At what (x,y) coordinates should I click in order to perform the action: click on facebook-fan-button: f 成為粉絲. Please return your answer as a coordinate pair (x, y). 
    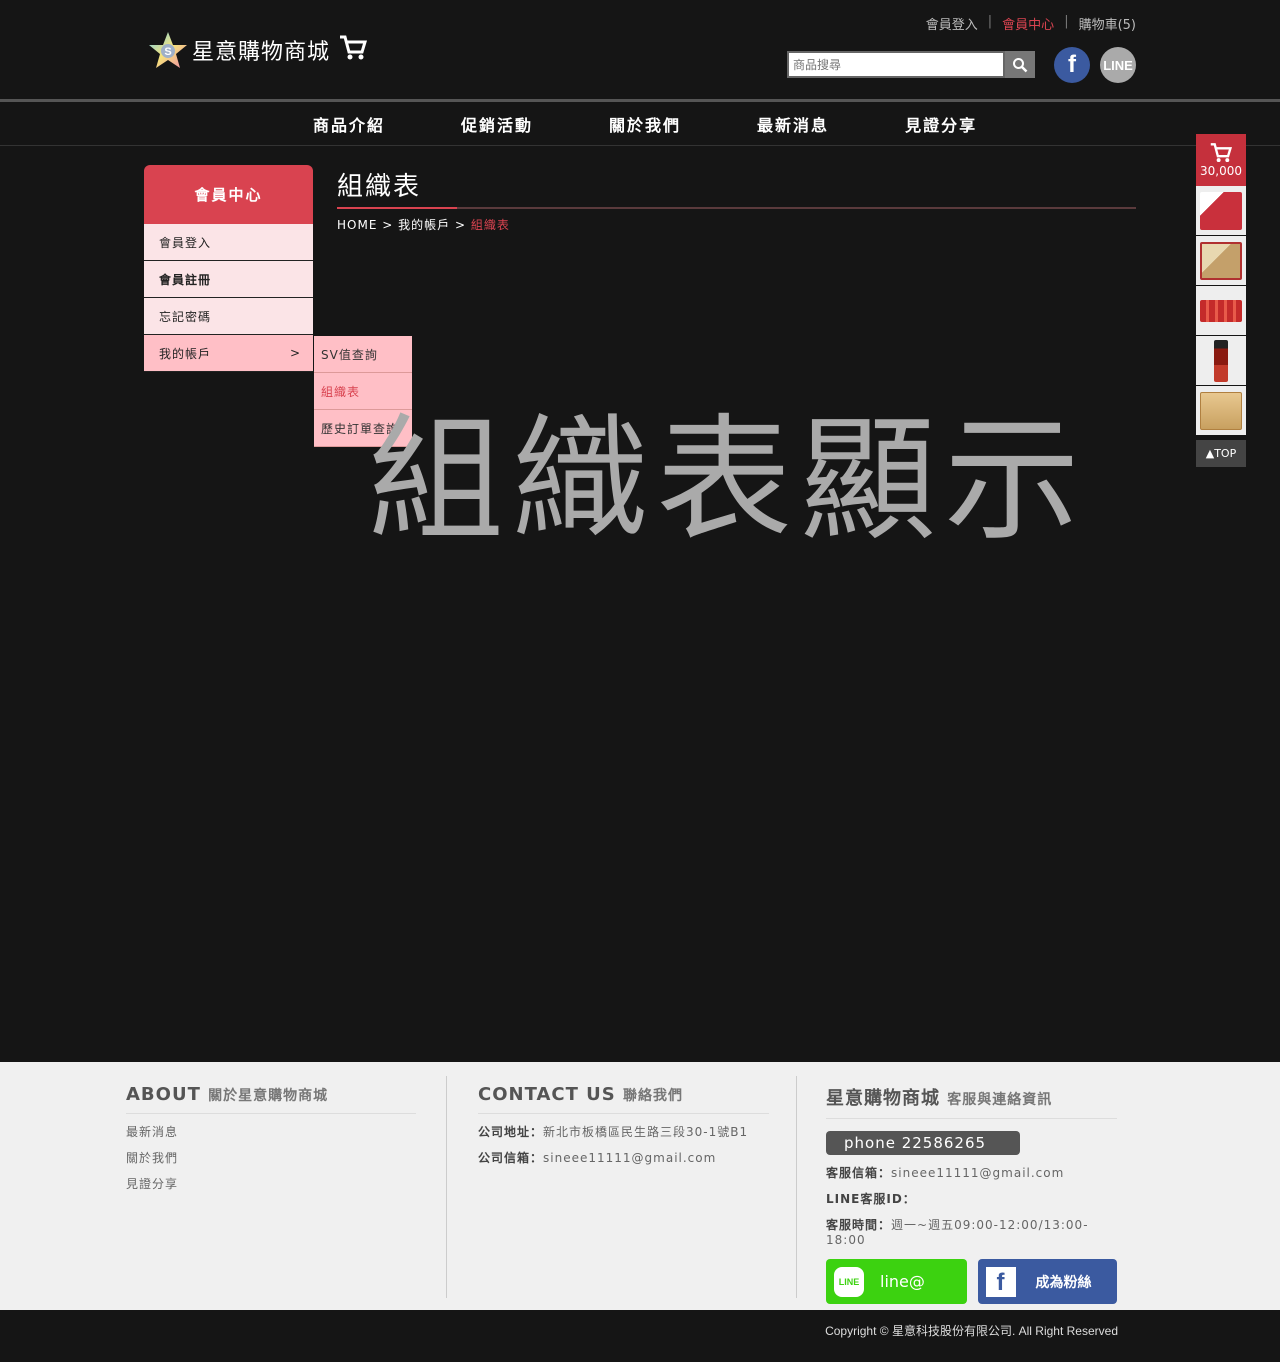
    Looking at the image, I should click on (1047, 1281).